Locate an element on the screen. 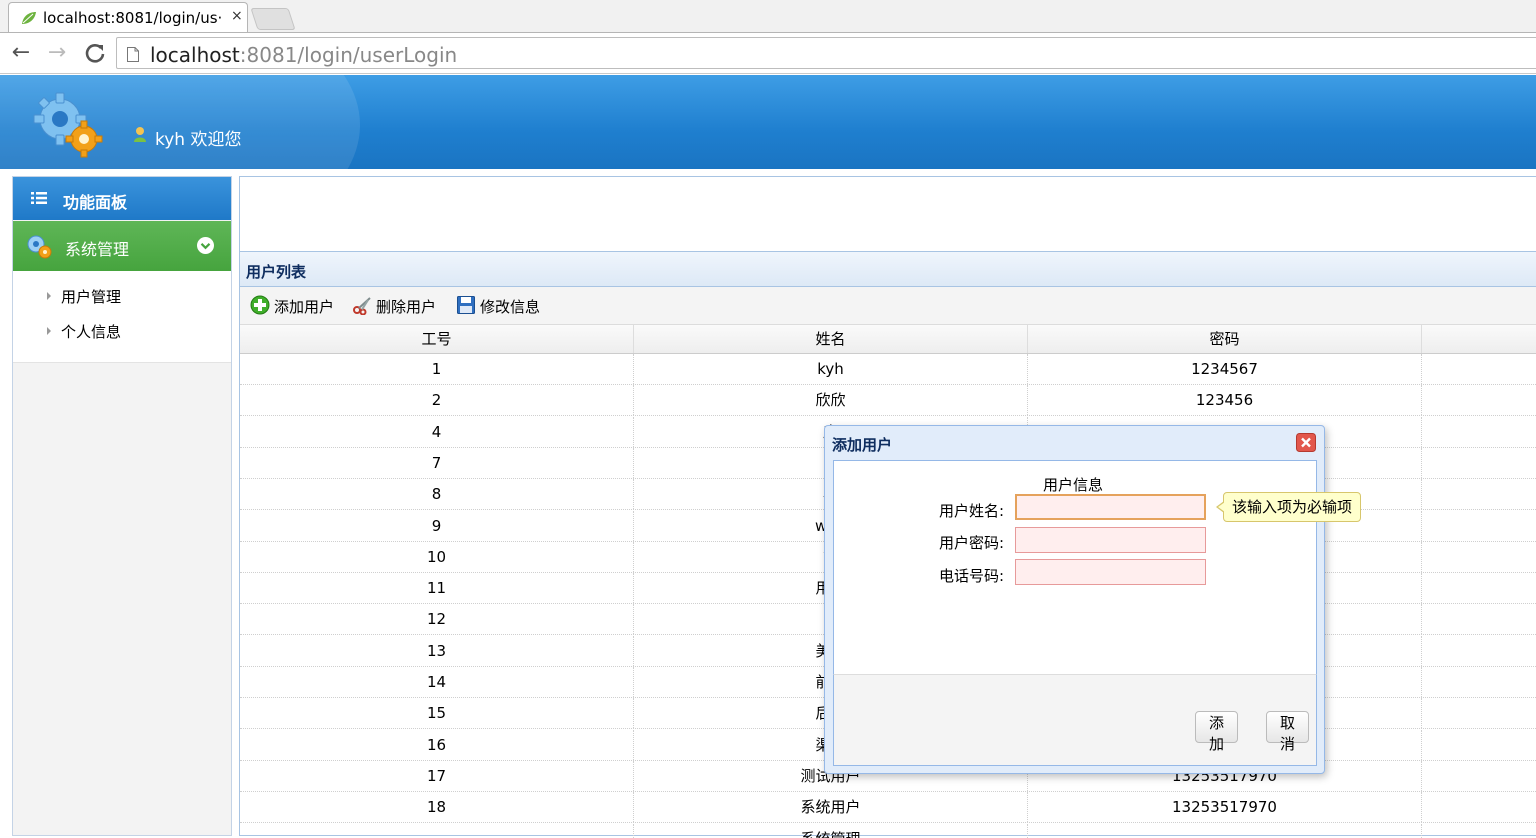 Image resolution: width=1536 pixels, height=838 pixels. column-header-spacer is located at coordinates (1479, 339).